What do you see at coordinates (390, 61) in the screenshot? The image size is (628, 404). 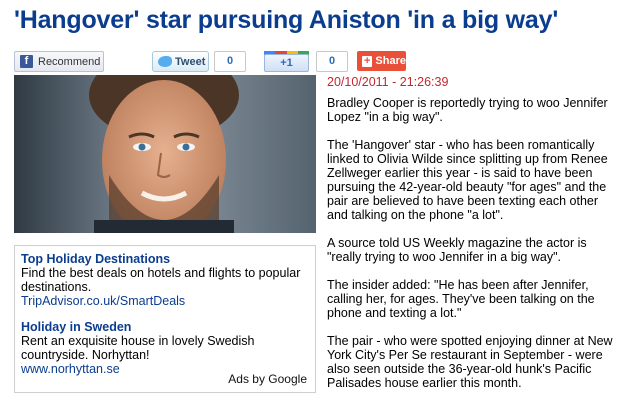 I see `share-label: Share` at bounding box center [390, 61].